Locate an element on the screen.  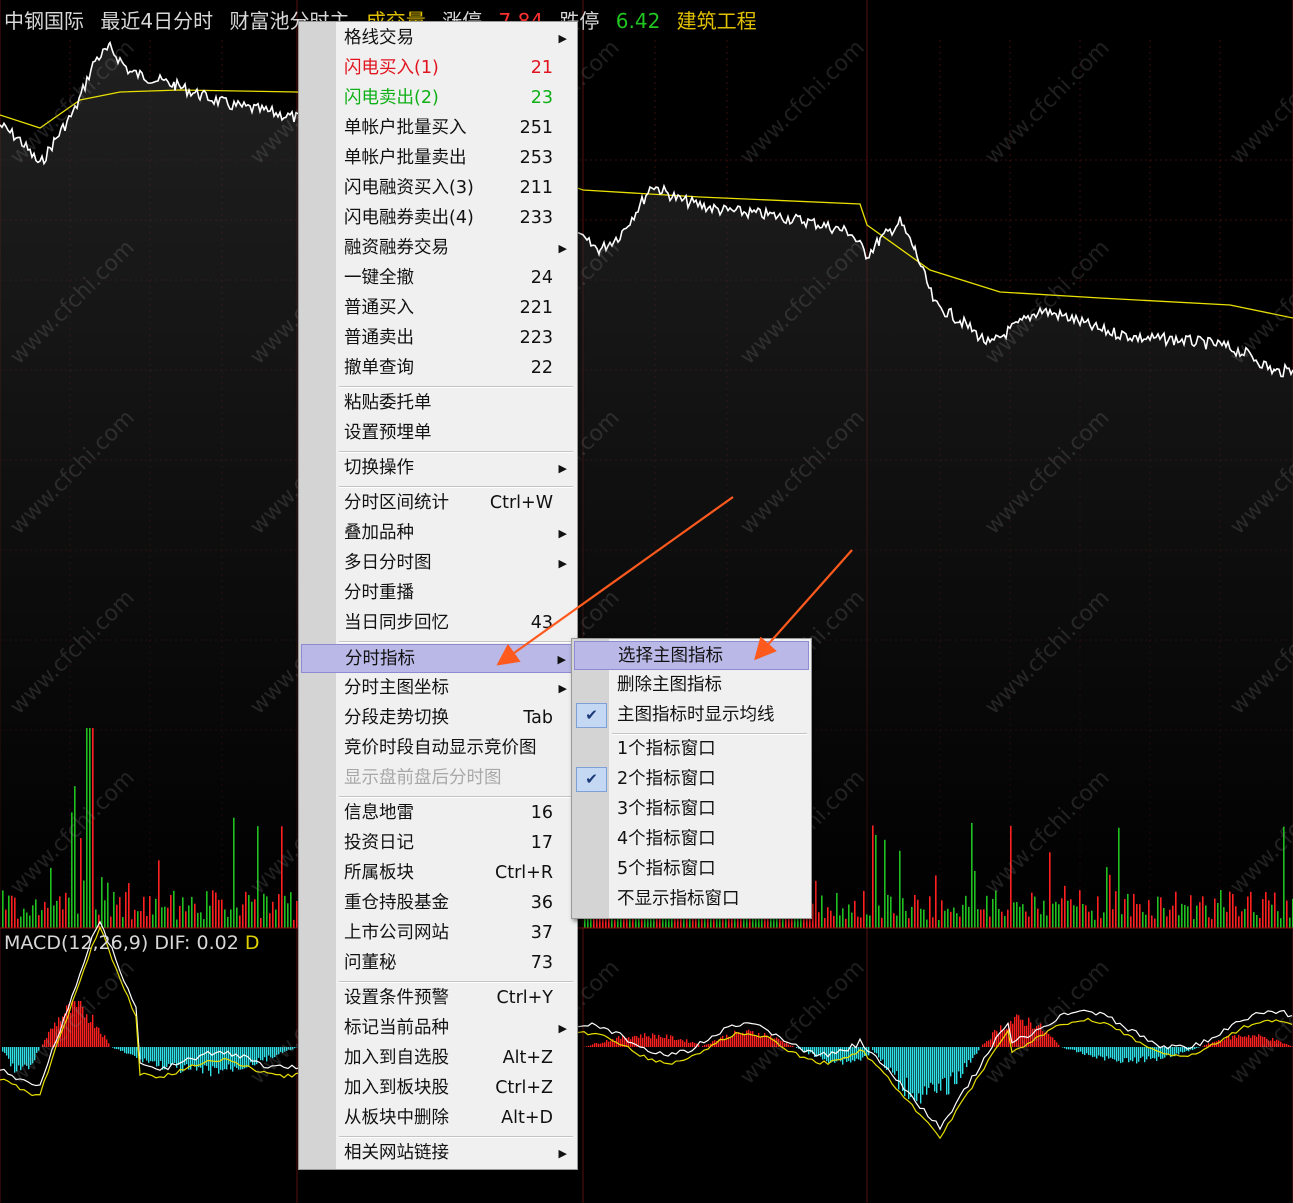
menu-item: 分时重播 is located at coordinates (438, 593).